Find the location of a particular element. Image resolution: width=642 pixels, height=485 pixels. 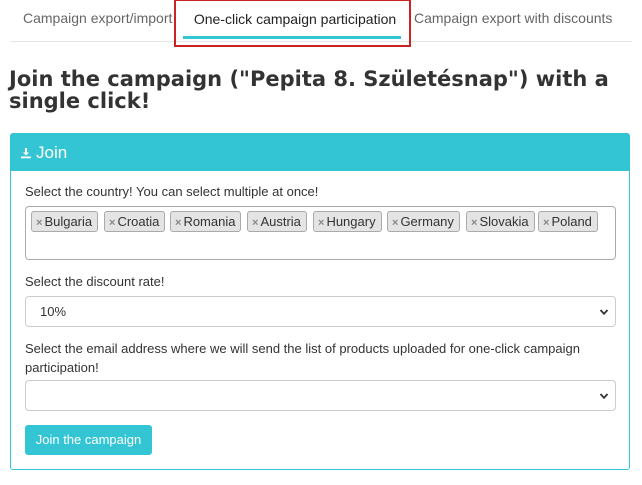

active-tab-underline is located at coordinates (292, 37).